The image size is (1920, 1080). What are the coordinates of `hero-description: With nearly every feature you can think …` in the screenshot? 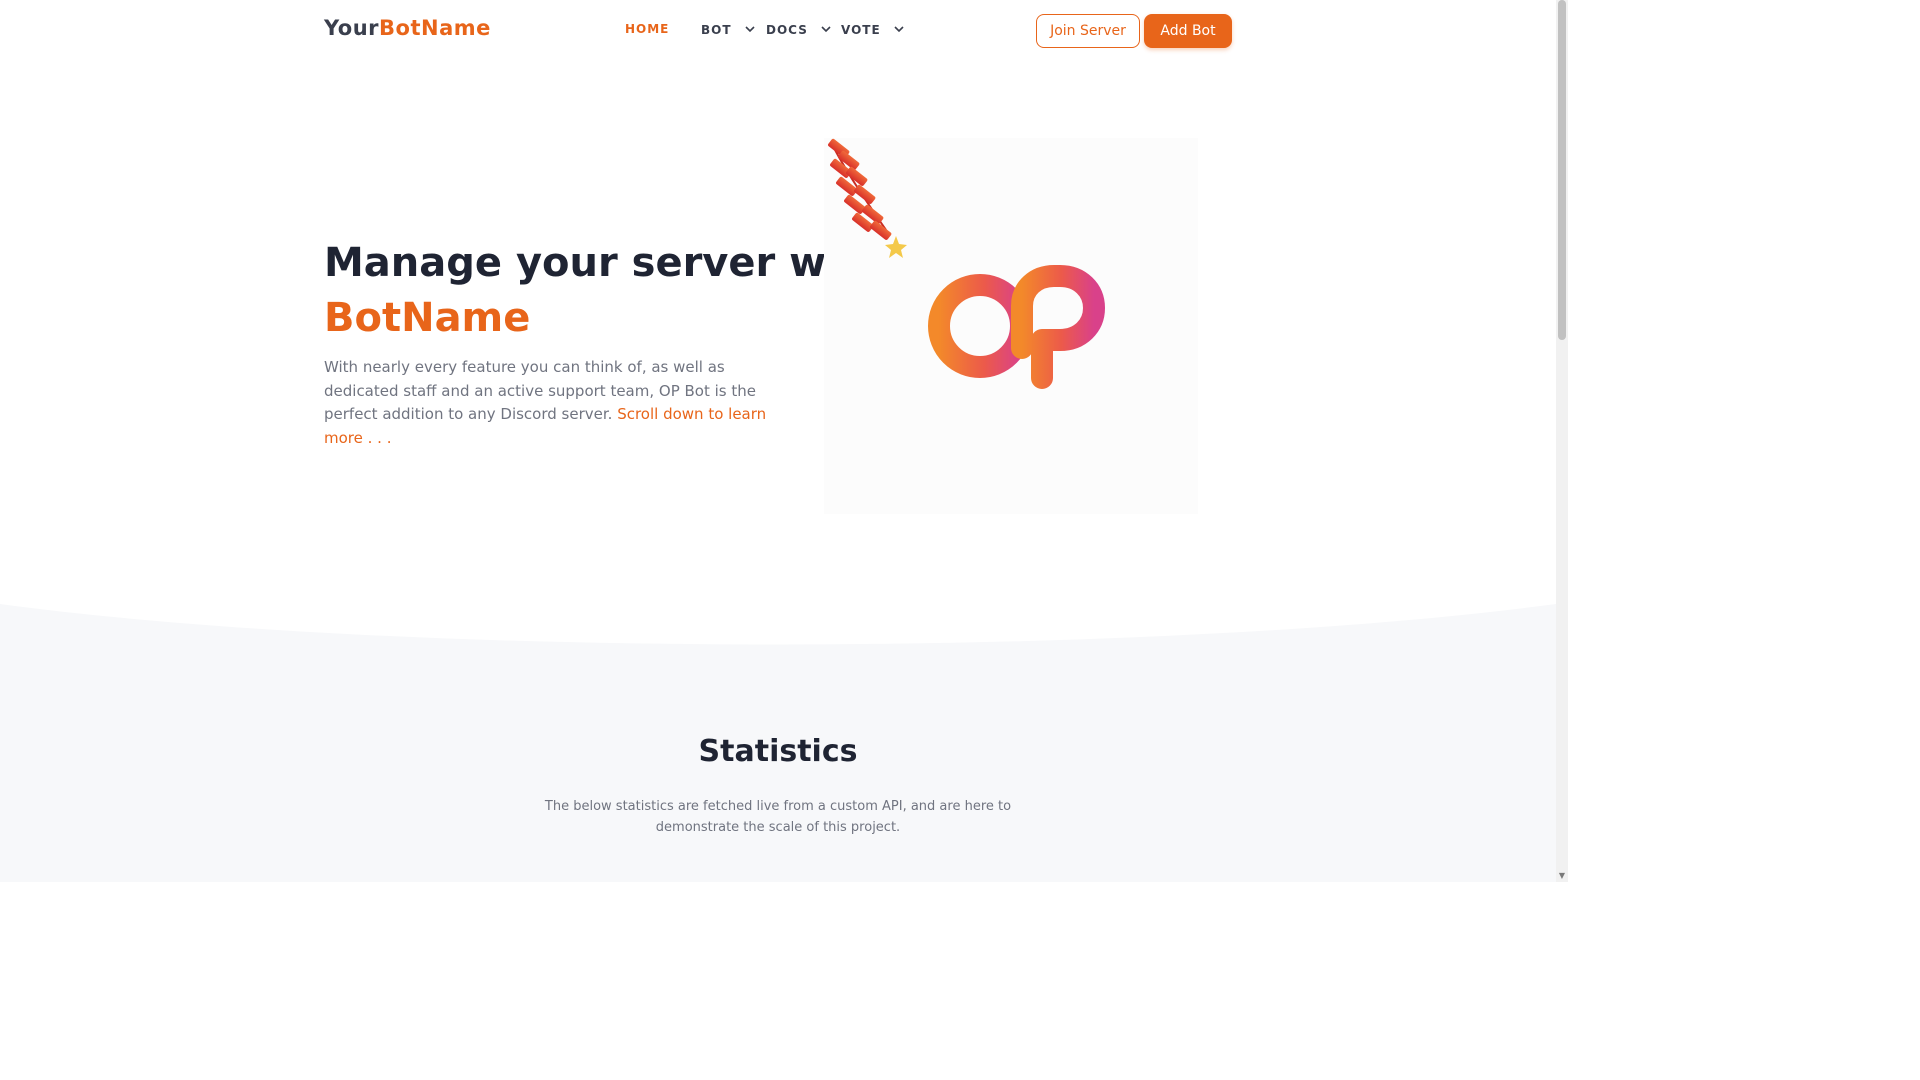 It's located at (546, 403).